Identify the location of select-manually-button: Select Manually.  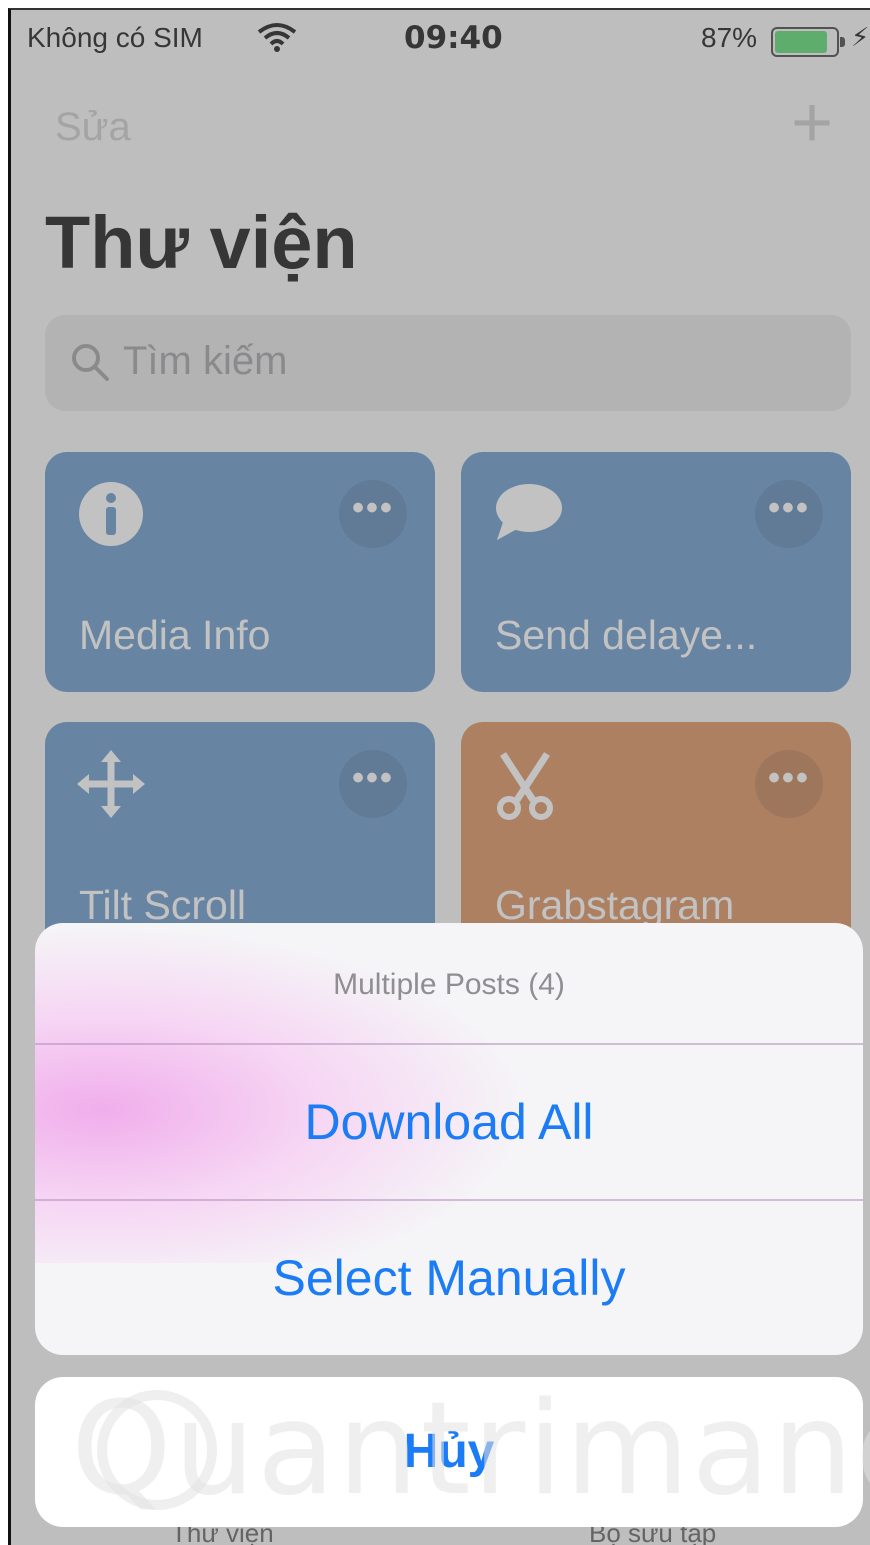
(449, 1278).